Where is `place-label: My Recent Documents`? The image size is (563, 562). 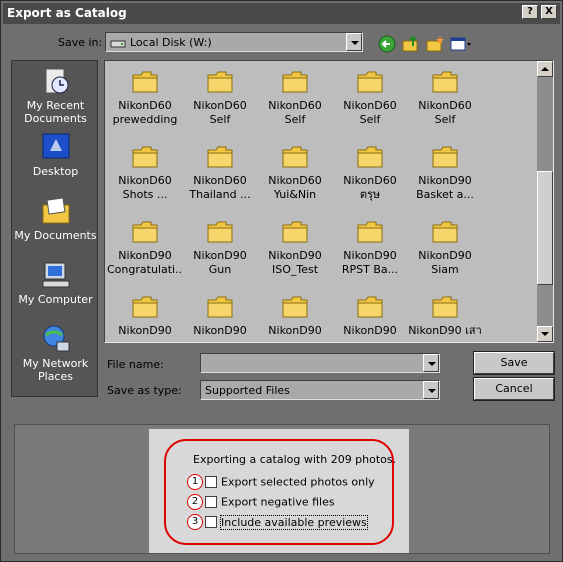
place-label: My Recent Documents is located at coordinates (55, 112).